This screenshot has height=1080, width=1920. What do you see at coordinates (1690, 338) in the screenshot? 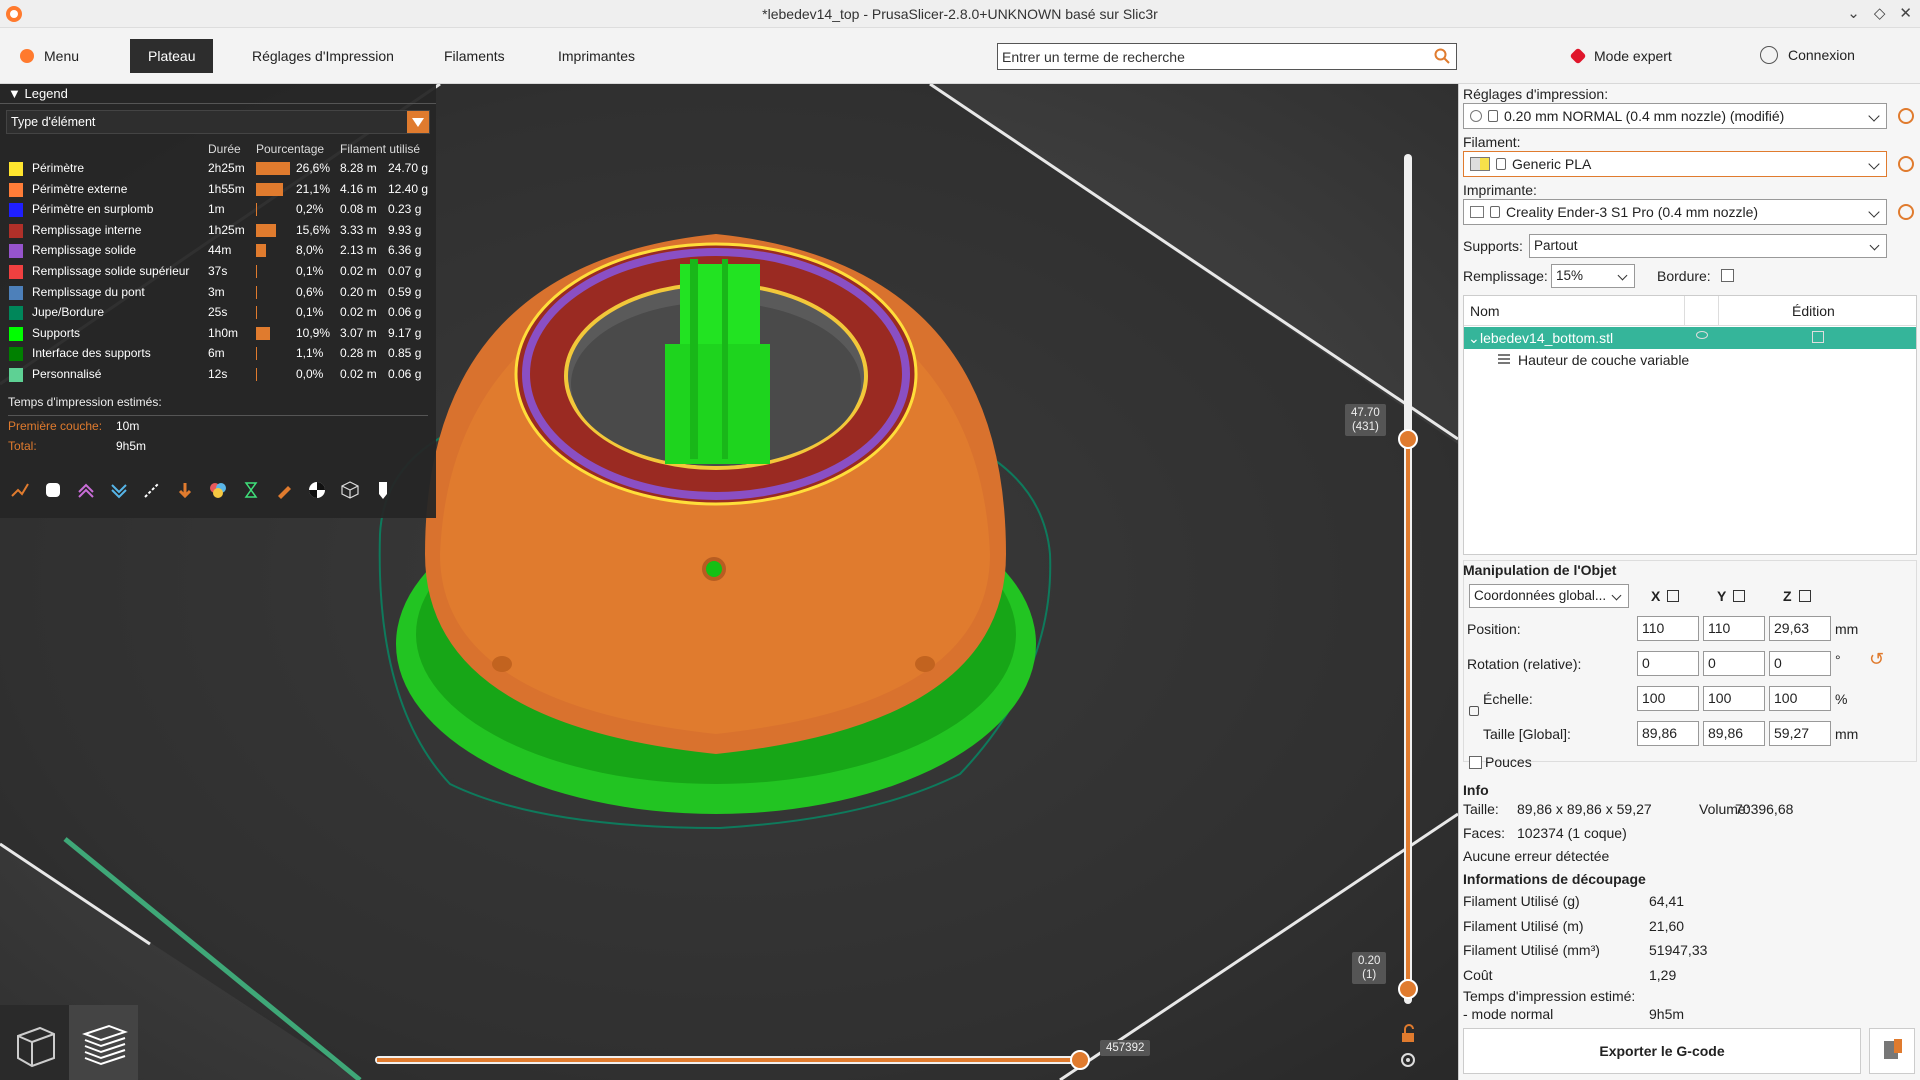
I see `object-row: ⌄ lebedev14_bottom.stl` at bounding box center [1690, 338].